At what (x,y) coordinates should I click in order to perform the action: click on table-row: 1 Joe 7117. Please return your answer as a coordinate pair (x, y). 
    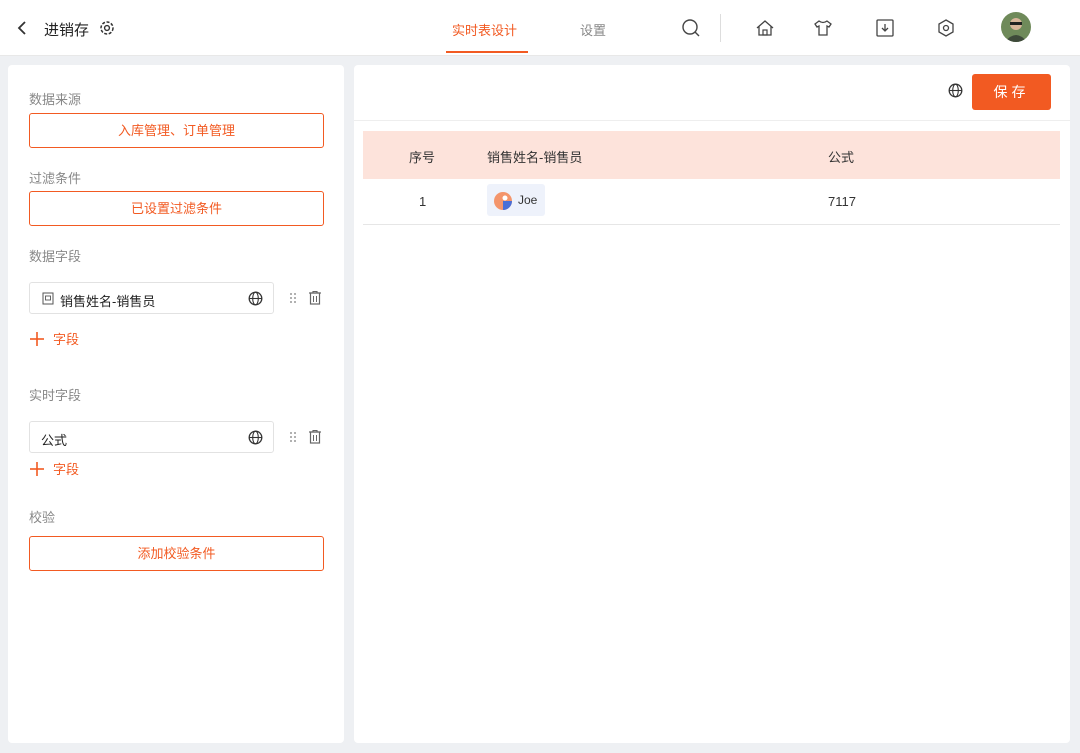
    Looking at the image, I should click on (711, 202).